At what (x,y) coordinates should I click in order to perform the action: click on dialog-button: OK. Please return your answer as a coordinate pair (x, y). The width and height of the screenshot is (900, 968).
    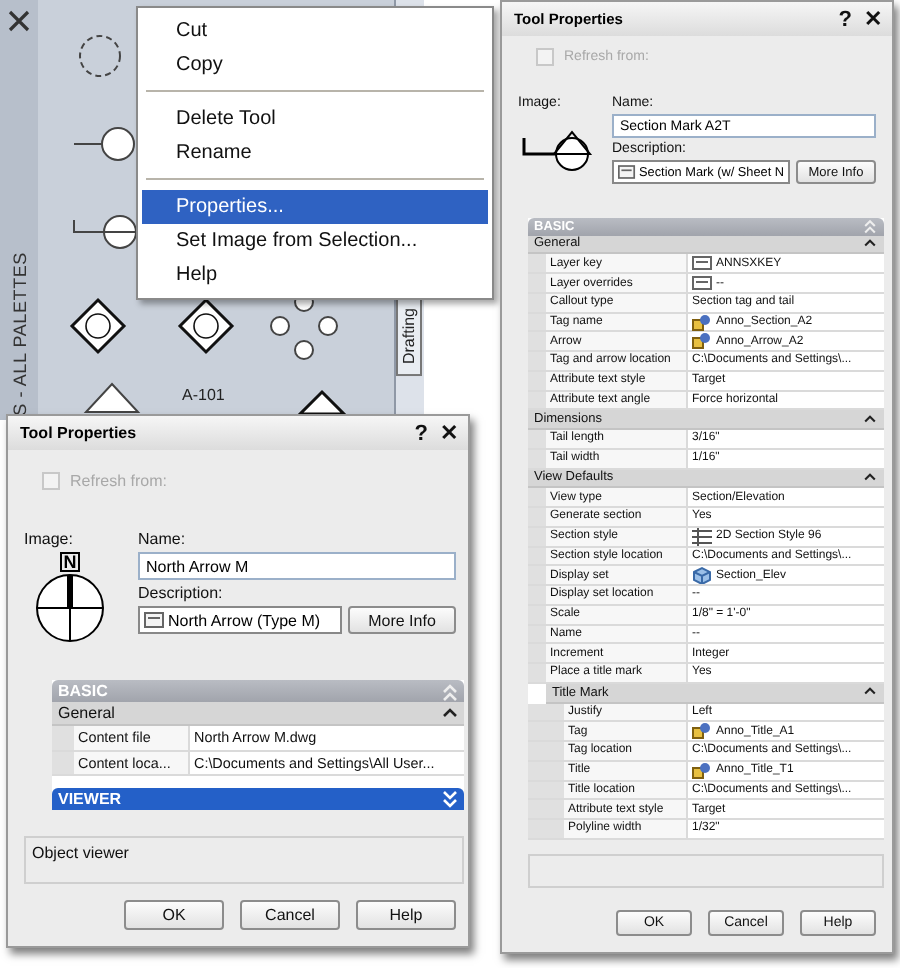
    Looking at the image, I should click on (174, 915).